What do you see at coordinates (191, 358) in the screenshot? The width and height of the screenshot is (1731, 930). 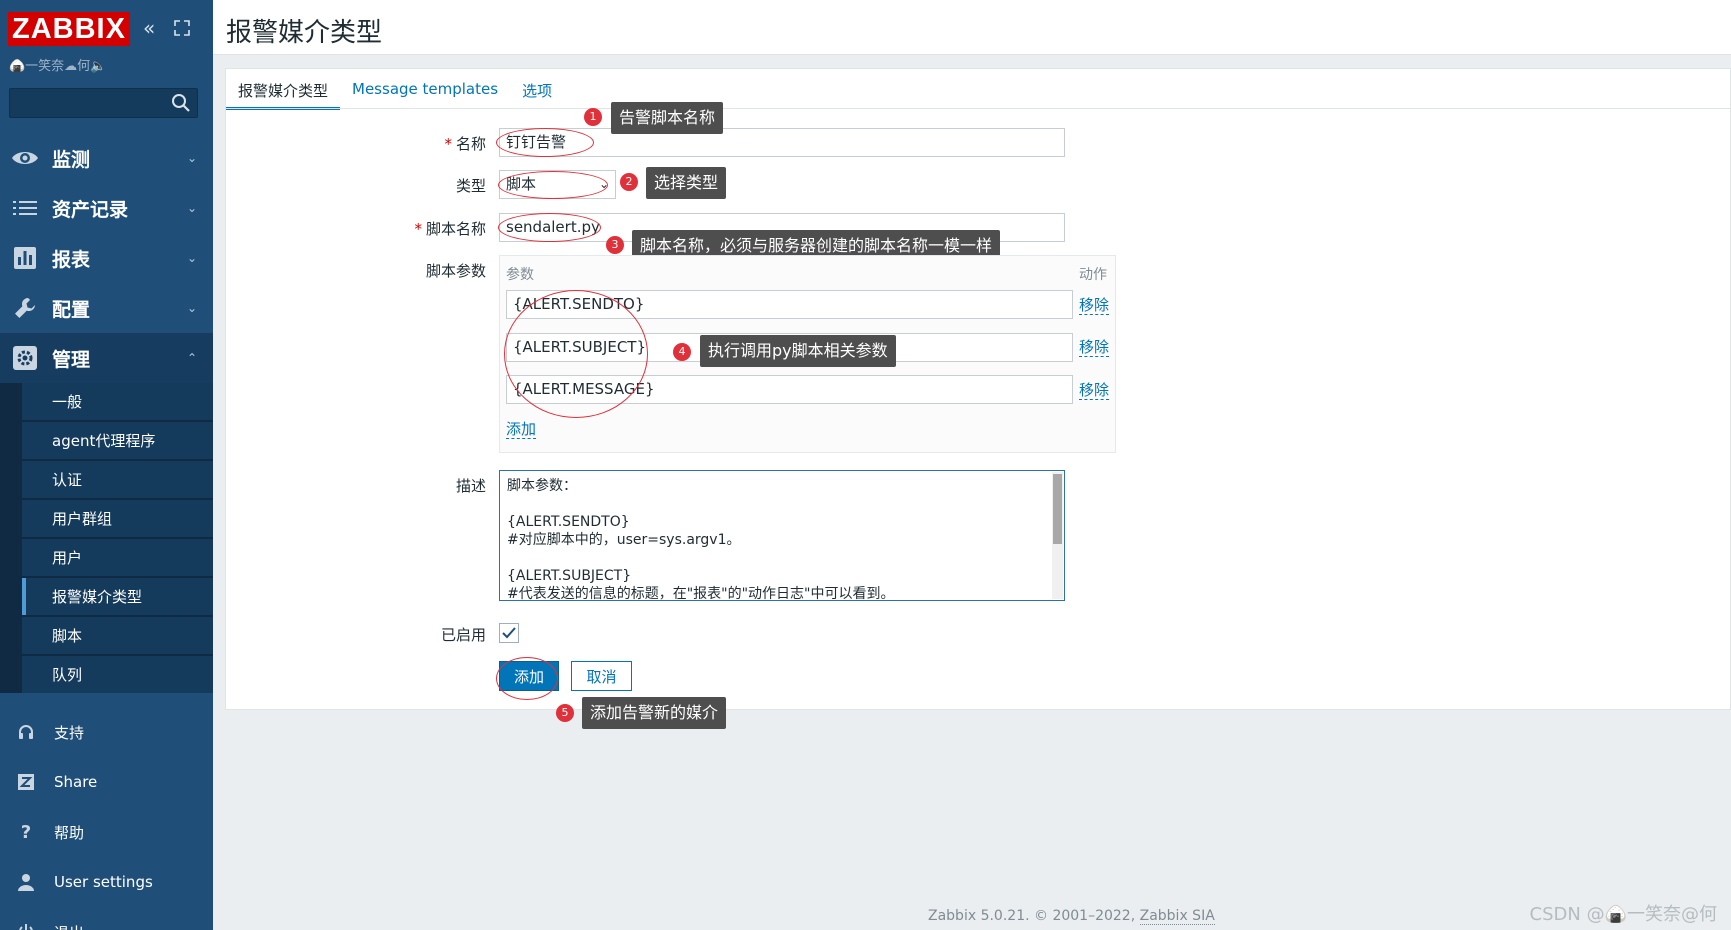 I see `chevron-up-icon: ⌃` at bounding box center [191, 358].